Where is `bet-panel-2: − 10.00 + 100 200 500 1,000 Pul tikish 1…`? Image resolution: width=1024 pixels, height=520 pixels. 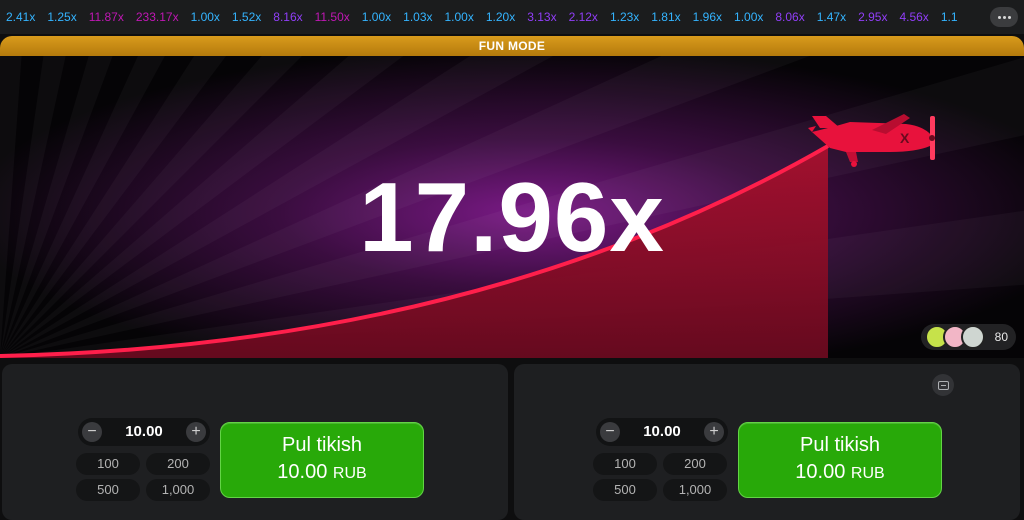
bet-panel-2: − 10.00 + 100 200 500 1,000 Pul tikish 1… is located at coordinates (767, 442).